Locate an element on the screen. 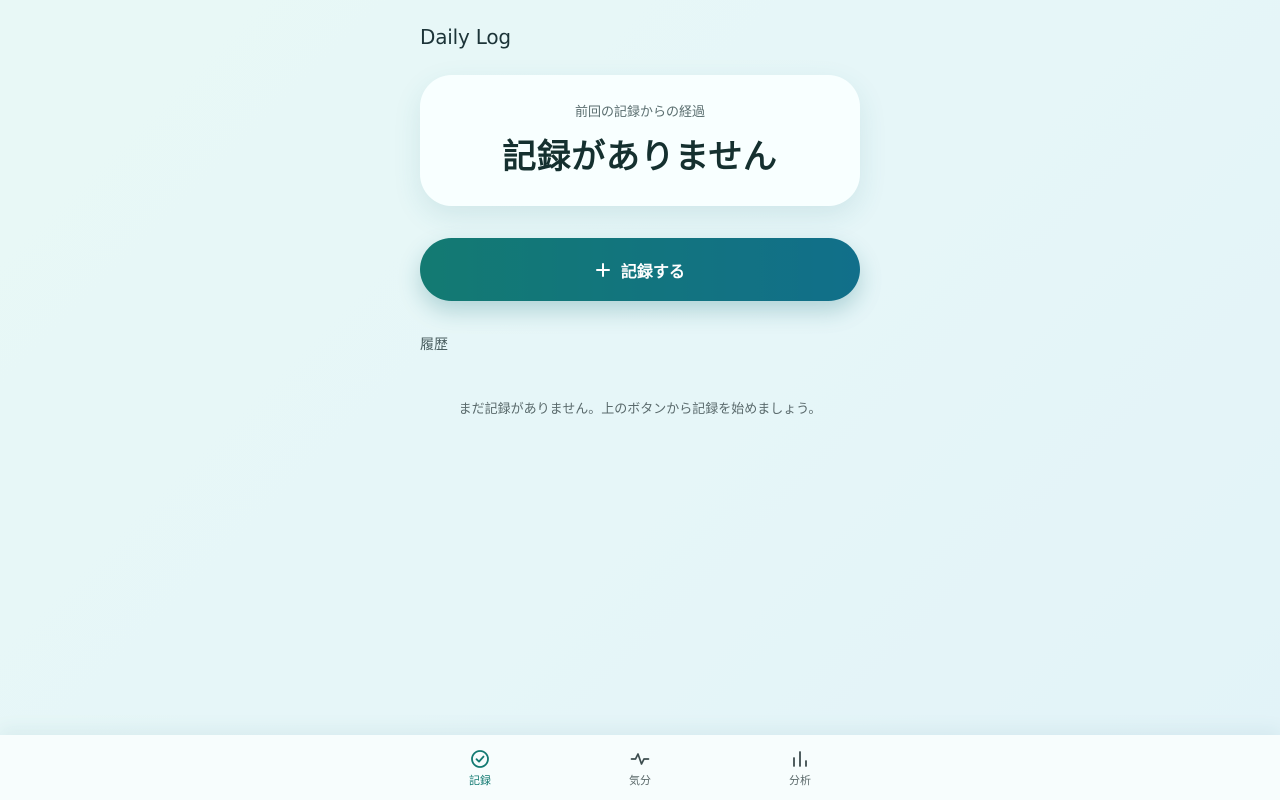 This screenshot has height=800, width=1280. bottom-nav: 記録 気分 分析 is located at coordinates (640, 767).